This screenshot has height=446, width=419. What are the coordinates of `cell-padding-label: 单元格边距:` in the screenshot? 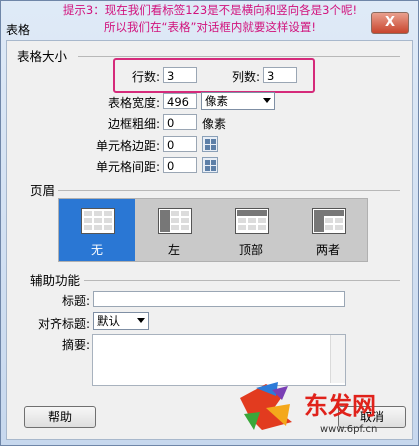 It's located at (127, 146).